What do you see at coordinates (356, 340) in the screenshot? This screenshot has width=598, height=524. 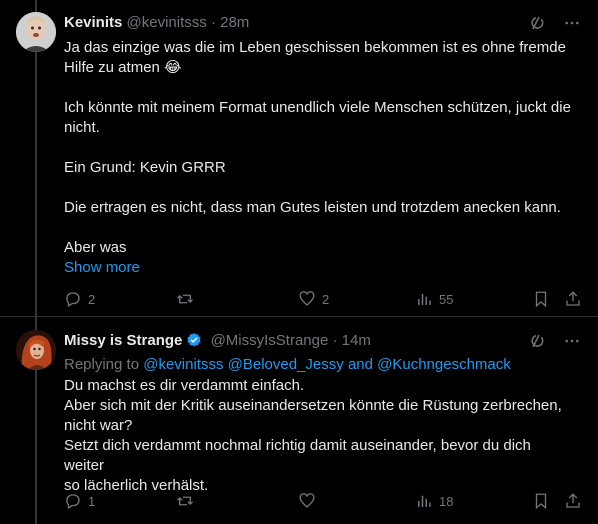 I see `timestamp: 14m` at bounding box center [356, 340].